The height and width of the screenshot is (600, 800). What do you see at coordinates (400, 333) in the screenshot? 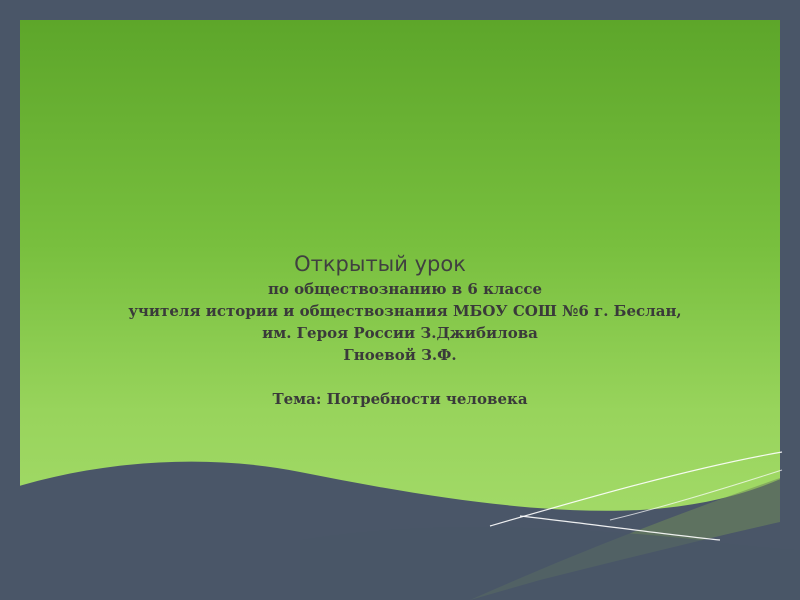
I see `school-name-line: им. Героя России З.Джибилова` at bounding box center [400, 333].